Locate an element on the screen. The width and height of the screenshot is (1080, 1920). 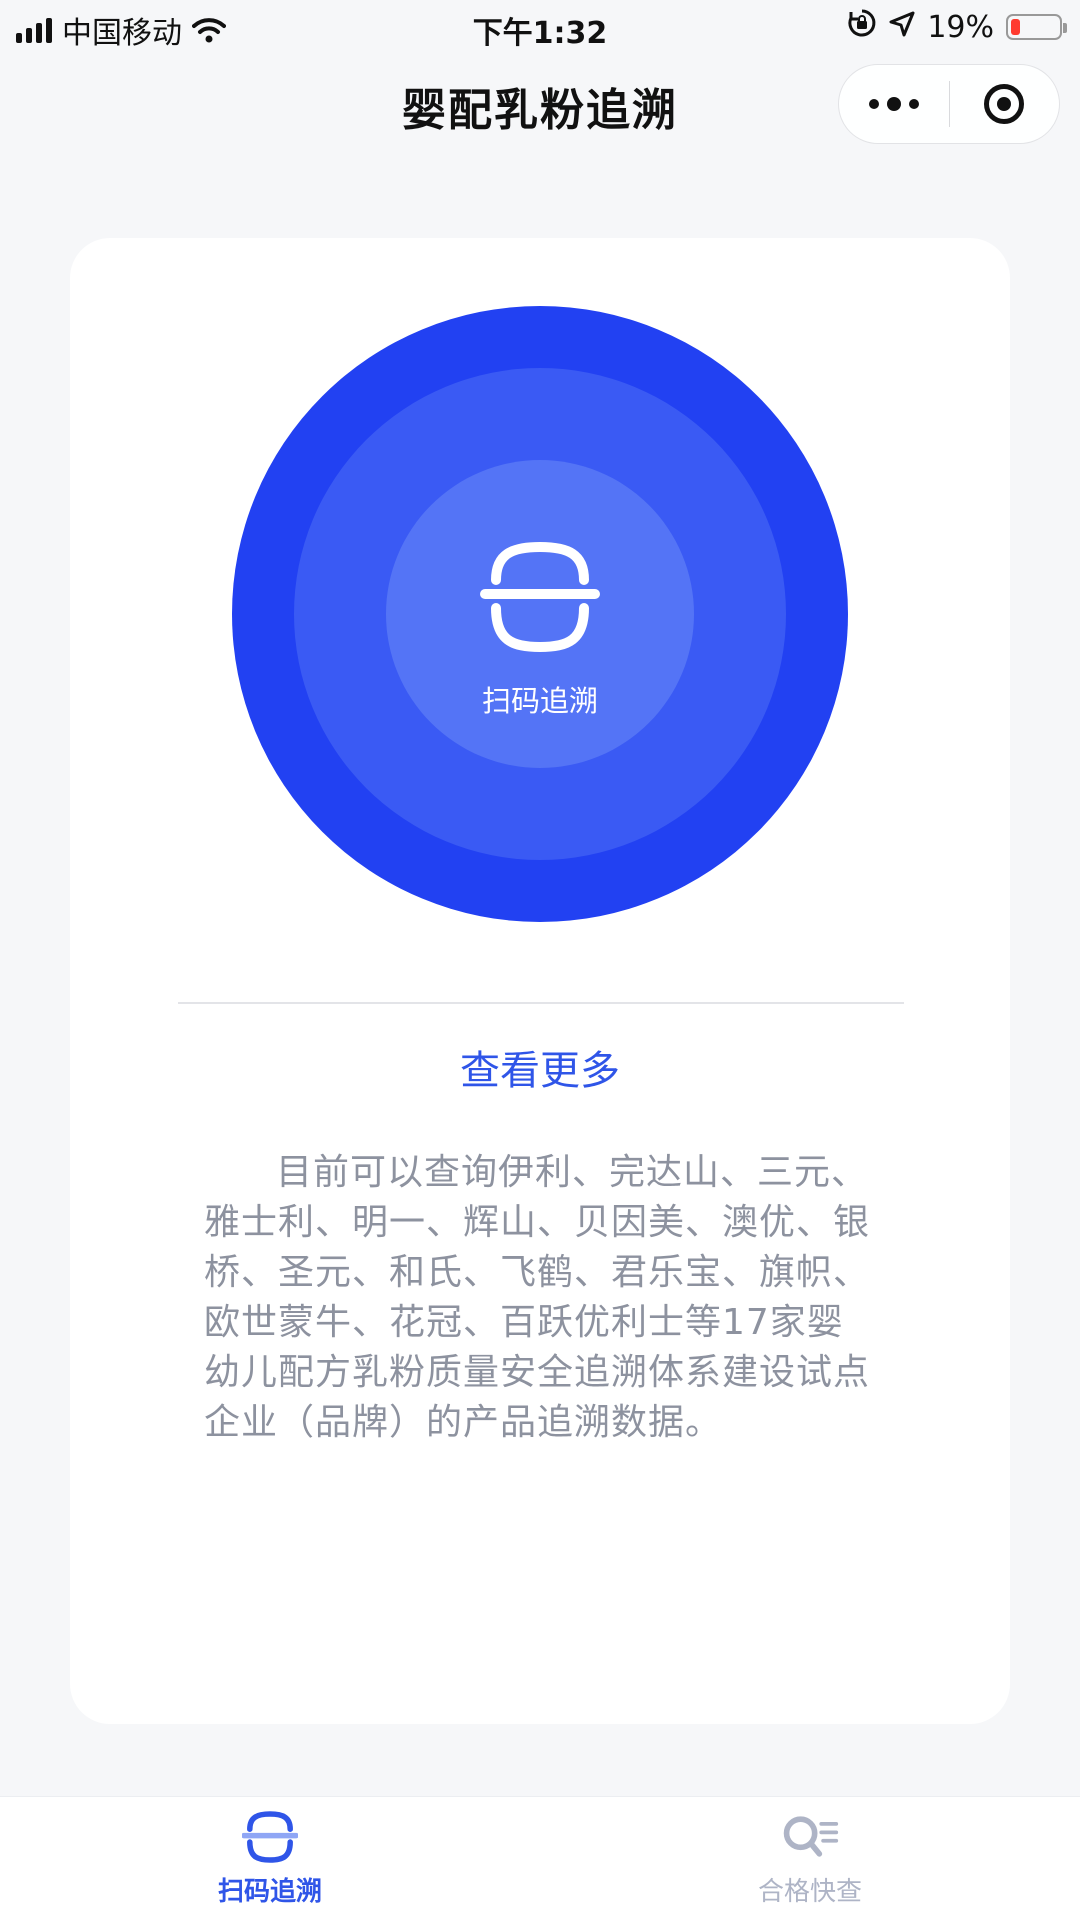
tab-scan-trace: 扫码追溯 is located at coordinates (270, 1863).